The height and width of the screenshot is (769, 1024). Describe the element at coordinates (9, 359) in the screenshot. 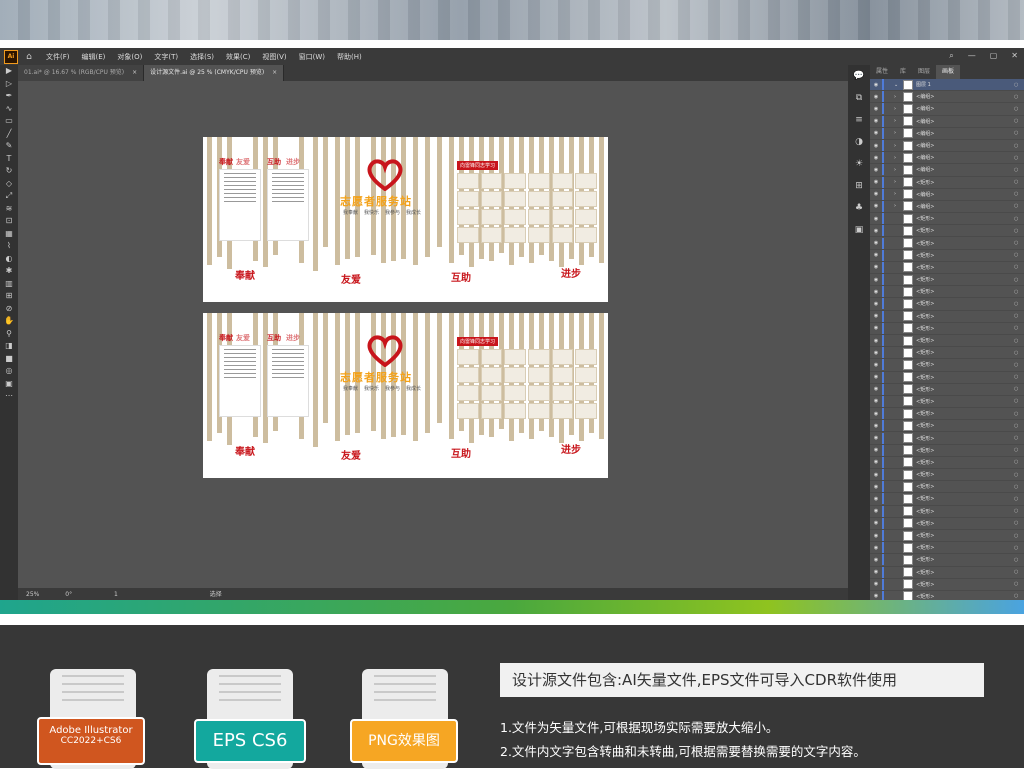

I see `color-mode-icon: ■` at that location.